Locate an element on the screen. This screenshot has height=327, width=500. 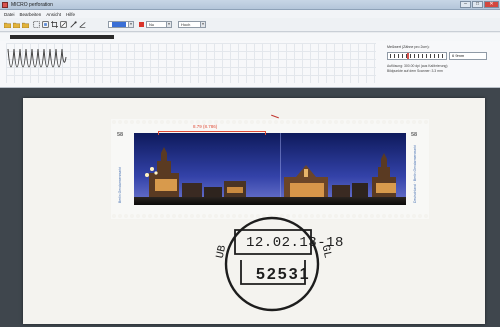
ruler-strip is located at coordinates (250, 37).